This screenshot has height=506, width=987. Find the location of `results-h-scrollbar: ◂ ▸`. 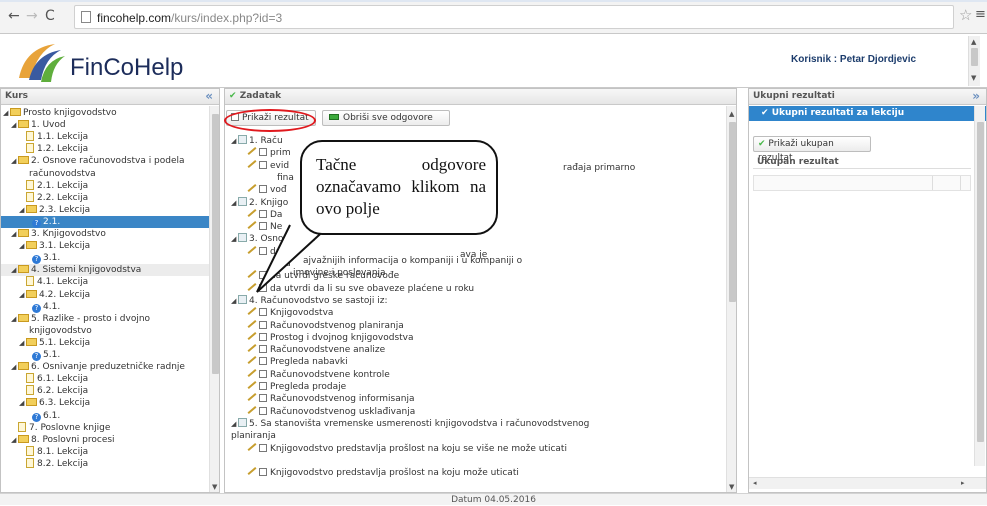

results-h-scrollbar: ◂ ▸ is located at coordinates (867, 483).